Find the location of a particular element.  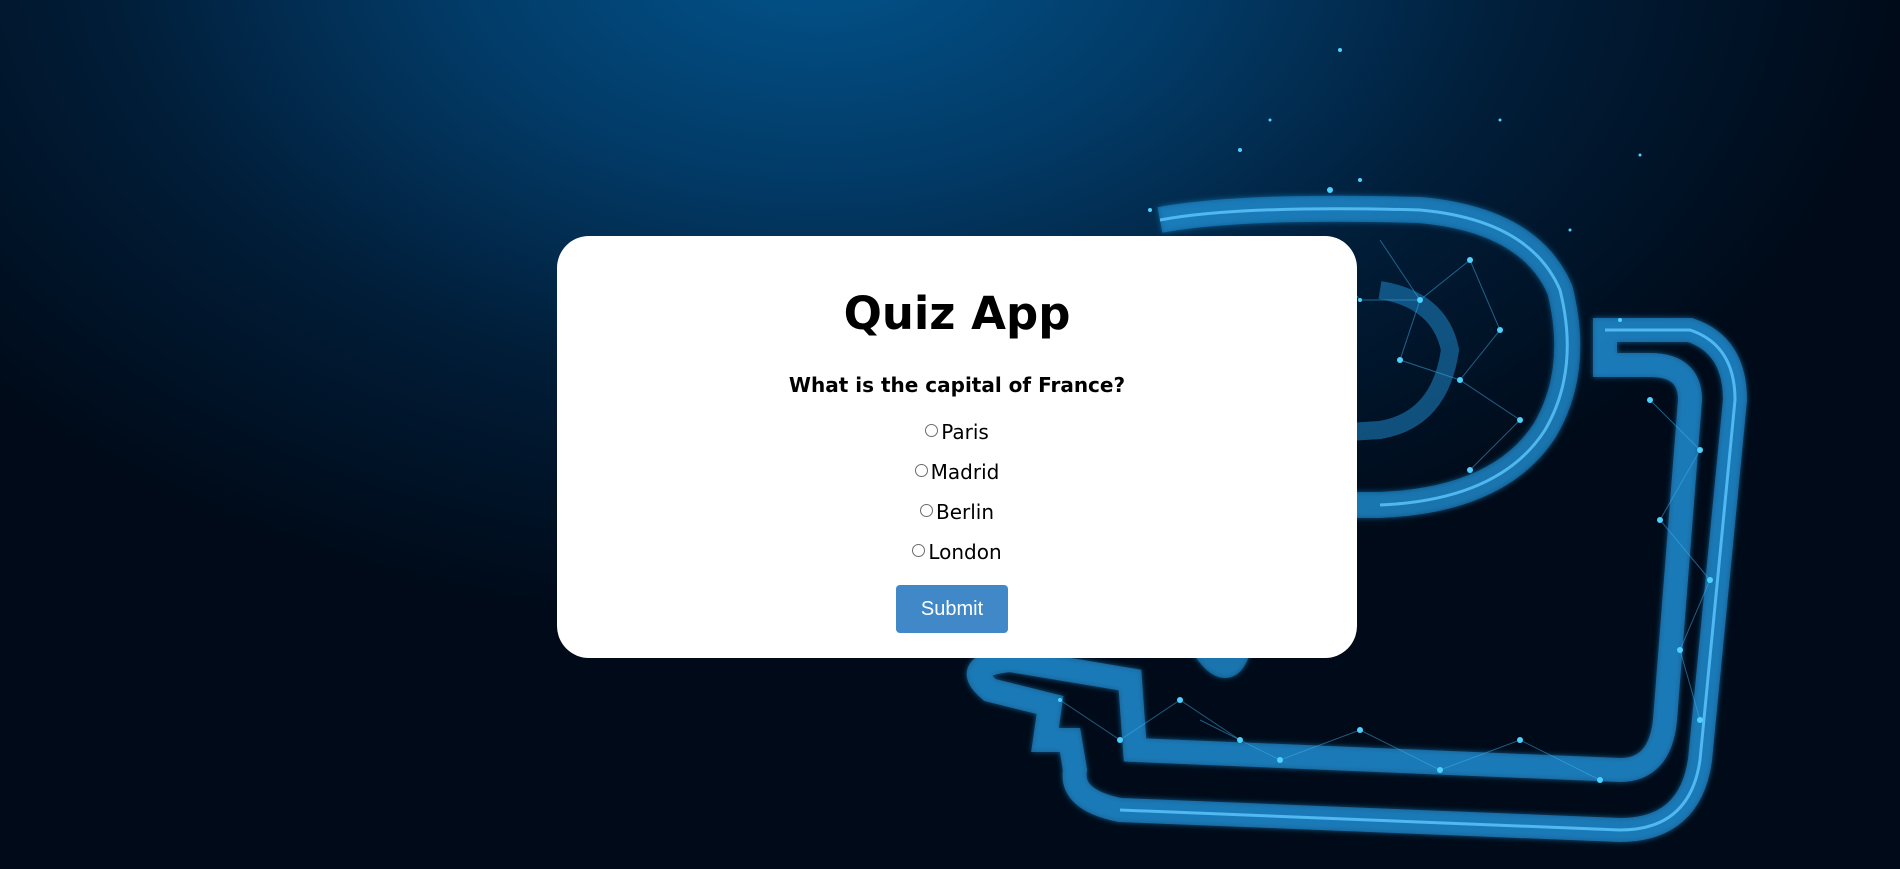

question-text: What is the capital of France? is located at coordinates (957, 385).